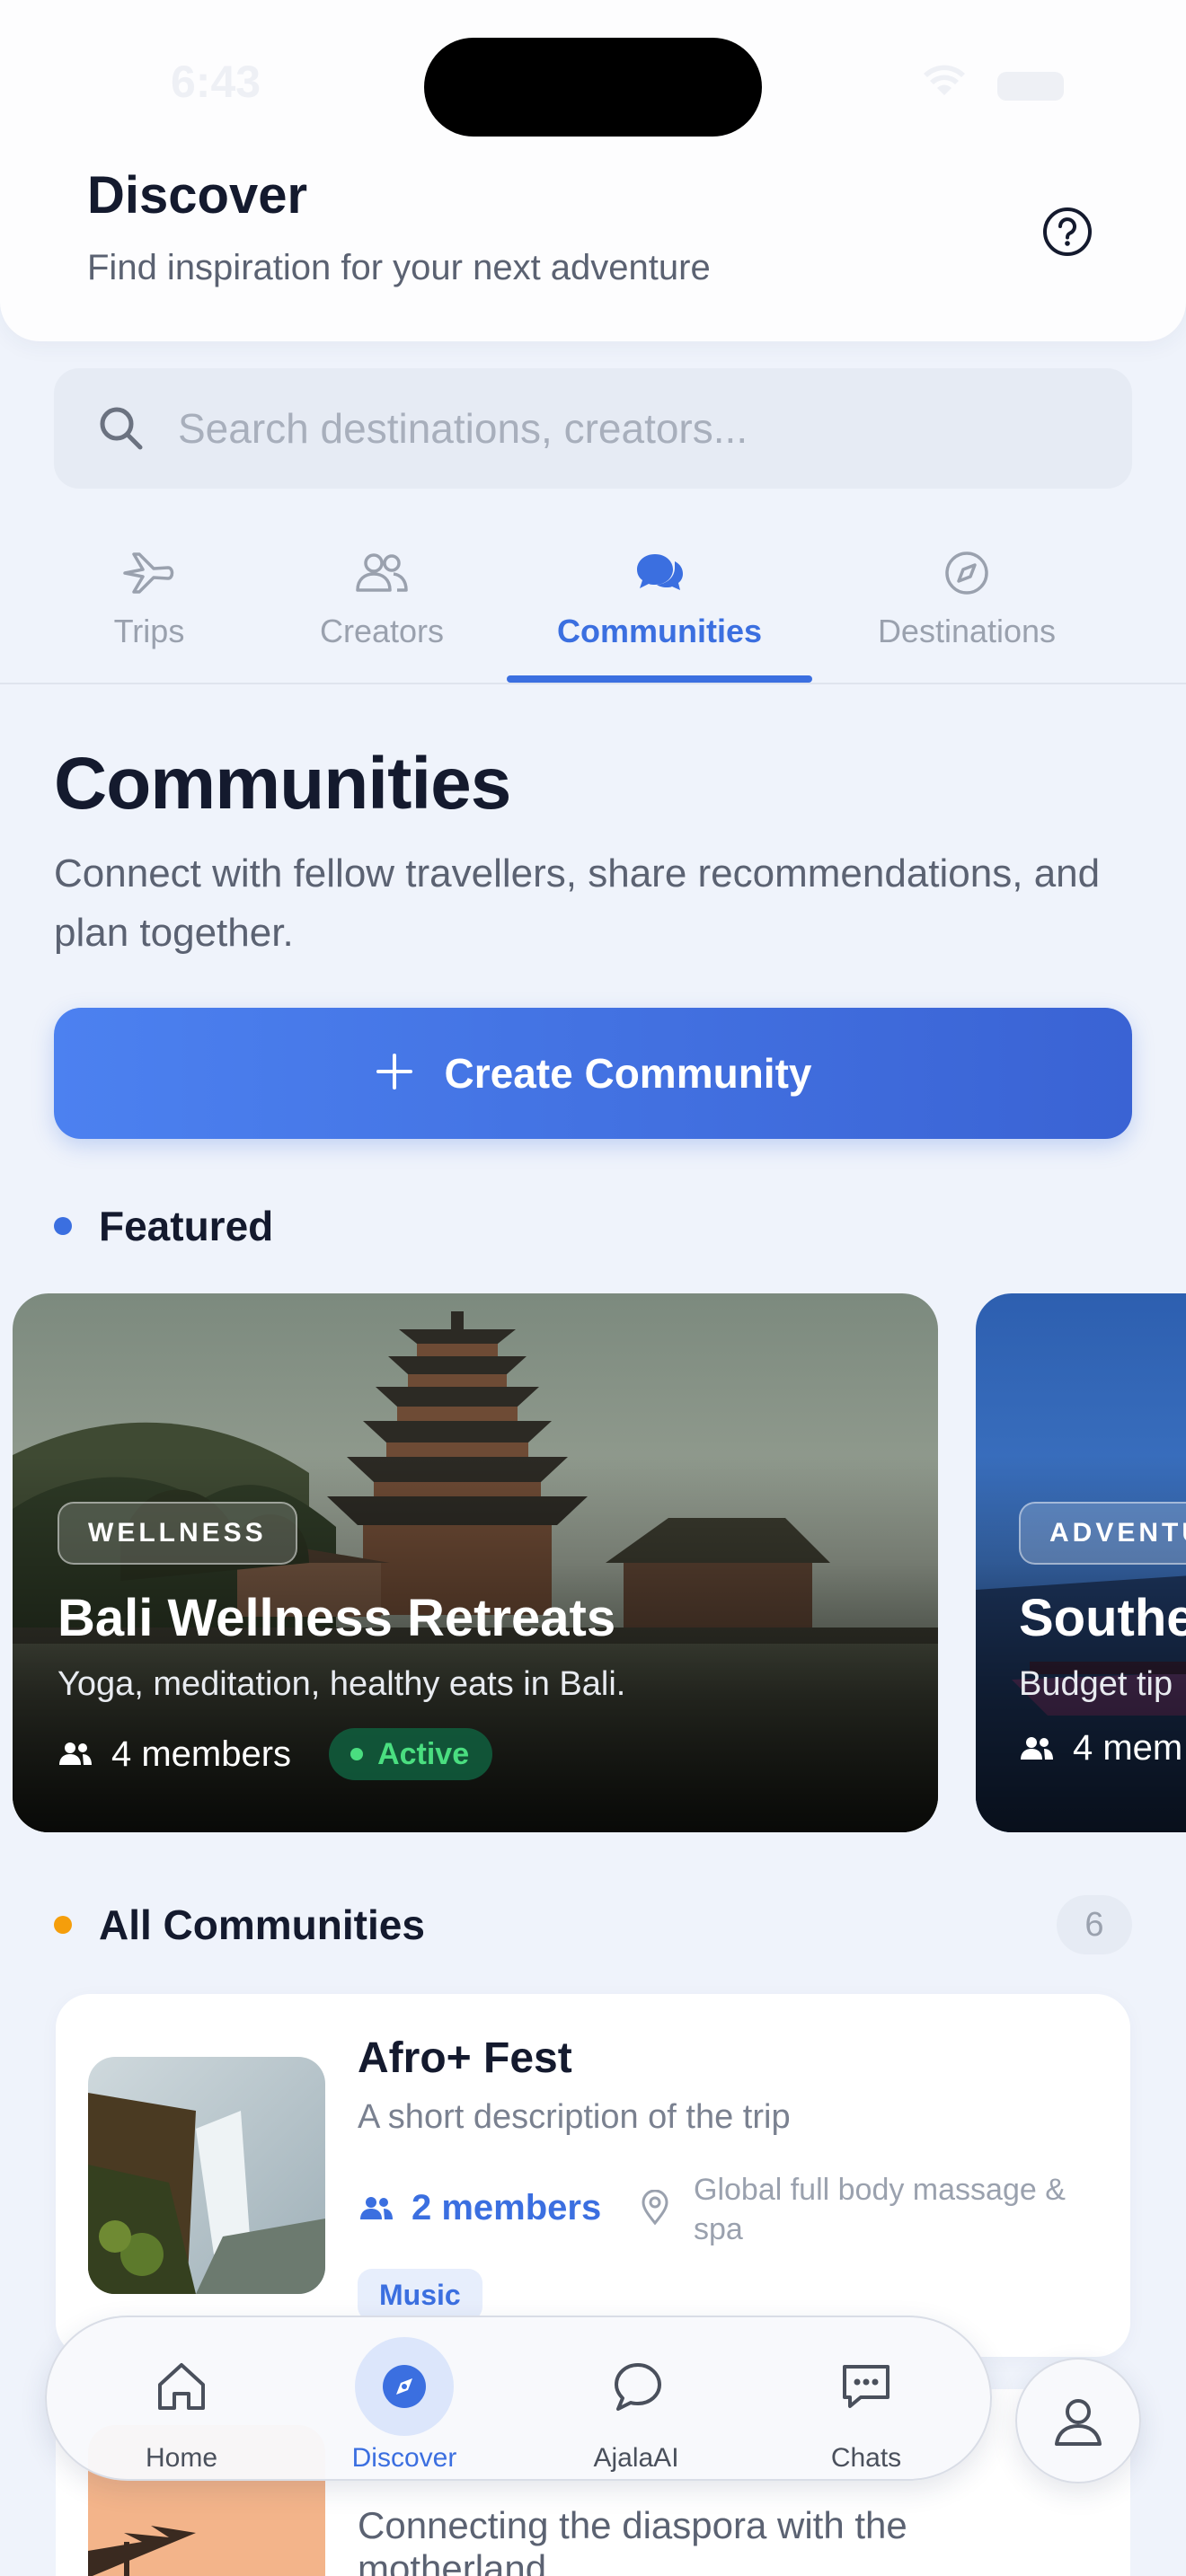  What do you see at coordinates (181, 2458) in the screenshot?
I see `nav-label: Home` at bounding box center [181, 2458].